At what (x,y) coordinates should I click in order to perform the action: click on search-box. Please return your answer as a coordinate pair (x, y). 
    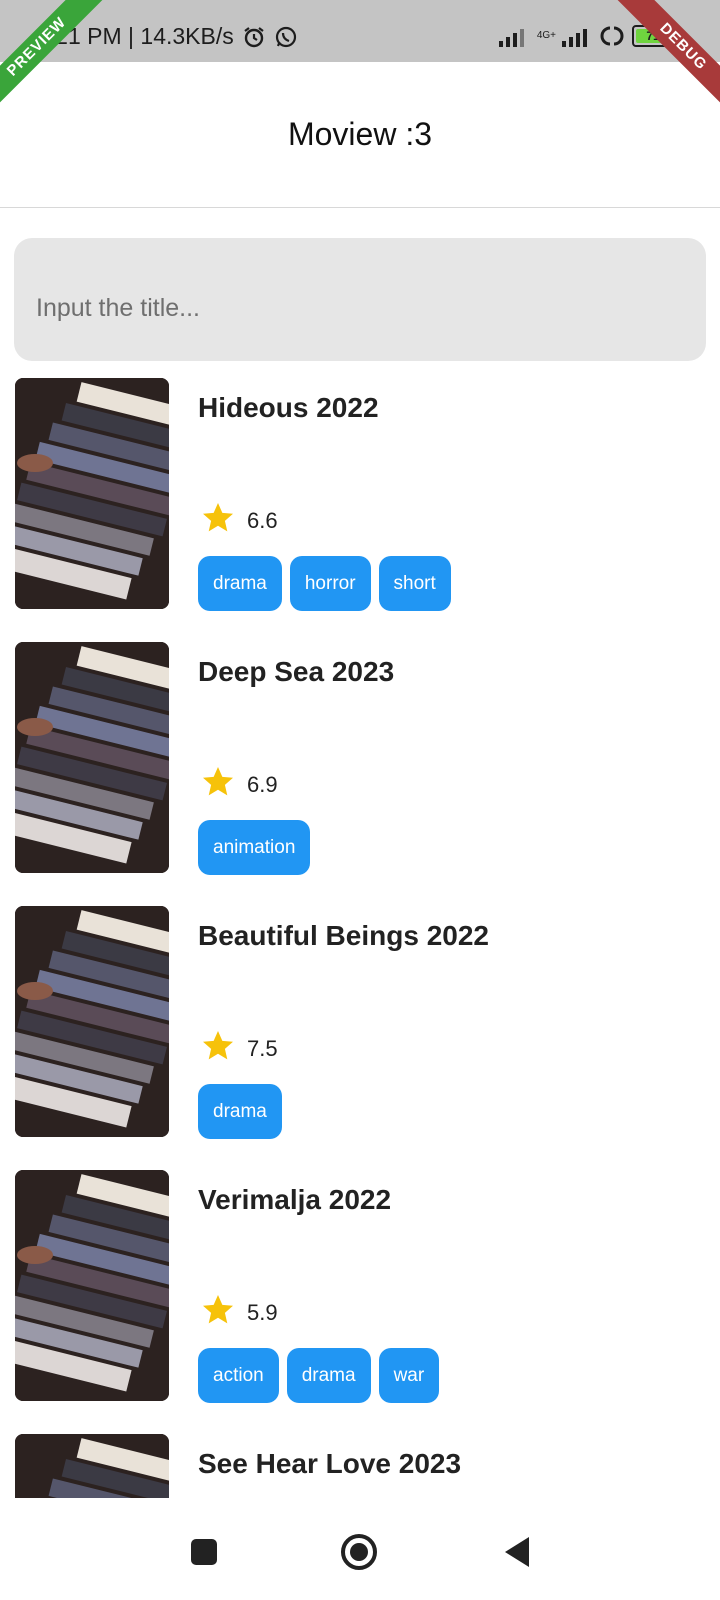
    Looking at the image, I should click on (360, 299).